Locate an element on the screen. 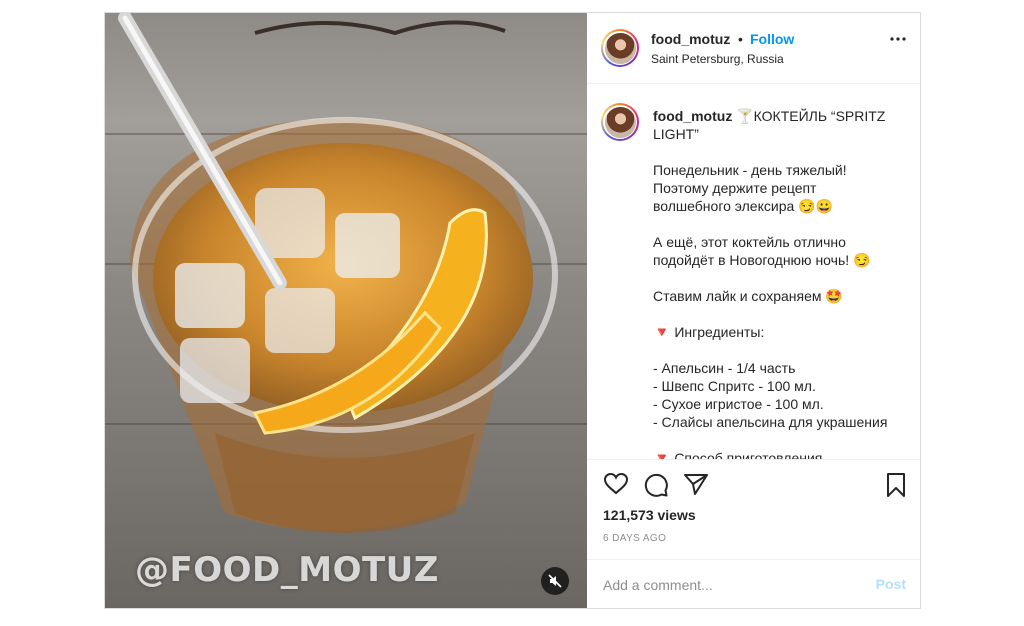 This screenshot has width=1024, height=626. post-comment-button: Post is located at coordinates (891, 584).